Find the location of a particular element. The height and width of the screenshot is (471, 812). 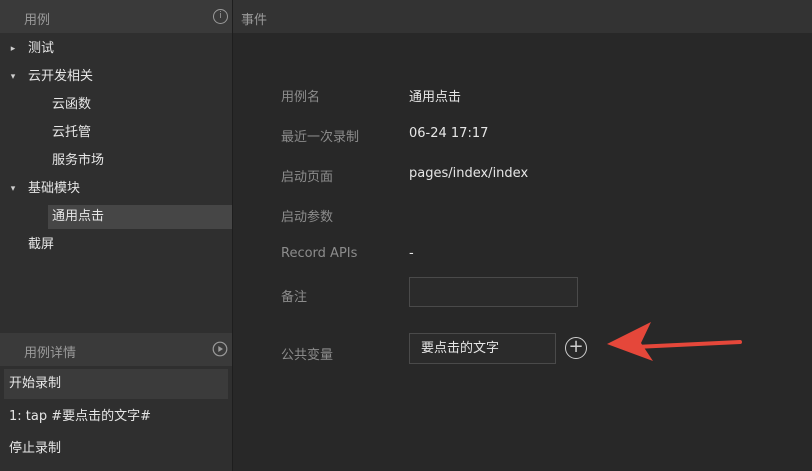

case-name-label: 用例名 is located at coordinates (301, 97).